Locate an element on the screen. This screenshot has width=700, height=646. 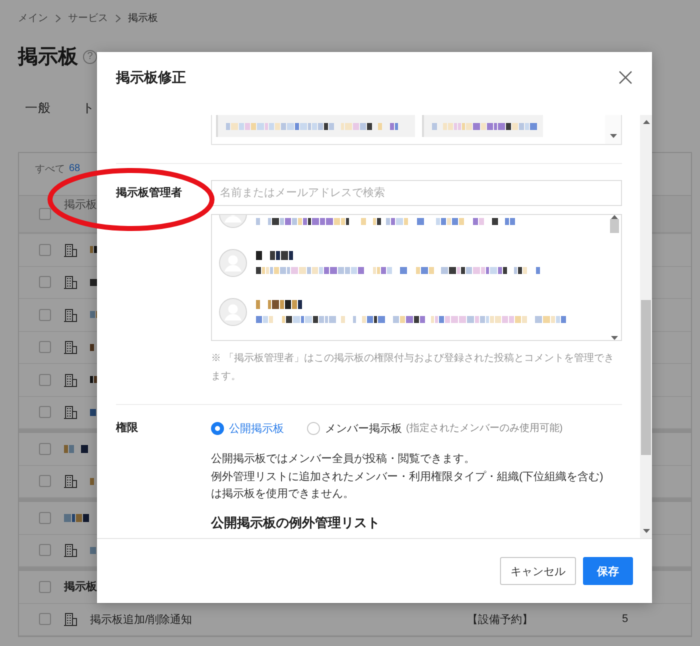
close-icon is located at coordinates (625, 77).